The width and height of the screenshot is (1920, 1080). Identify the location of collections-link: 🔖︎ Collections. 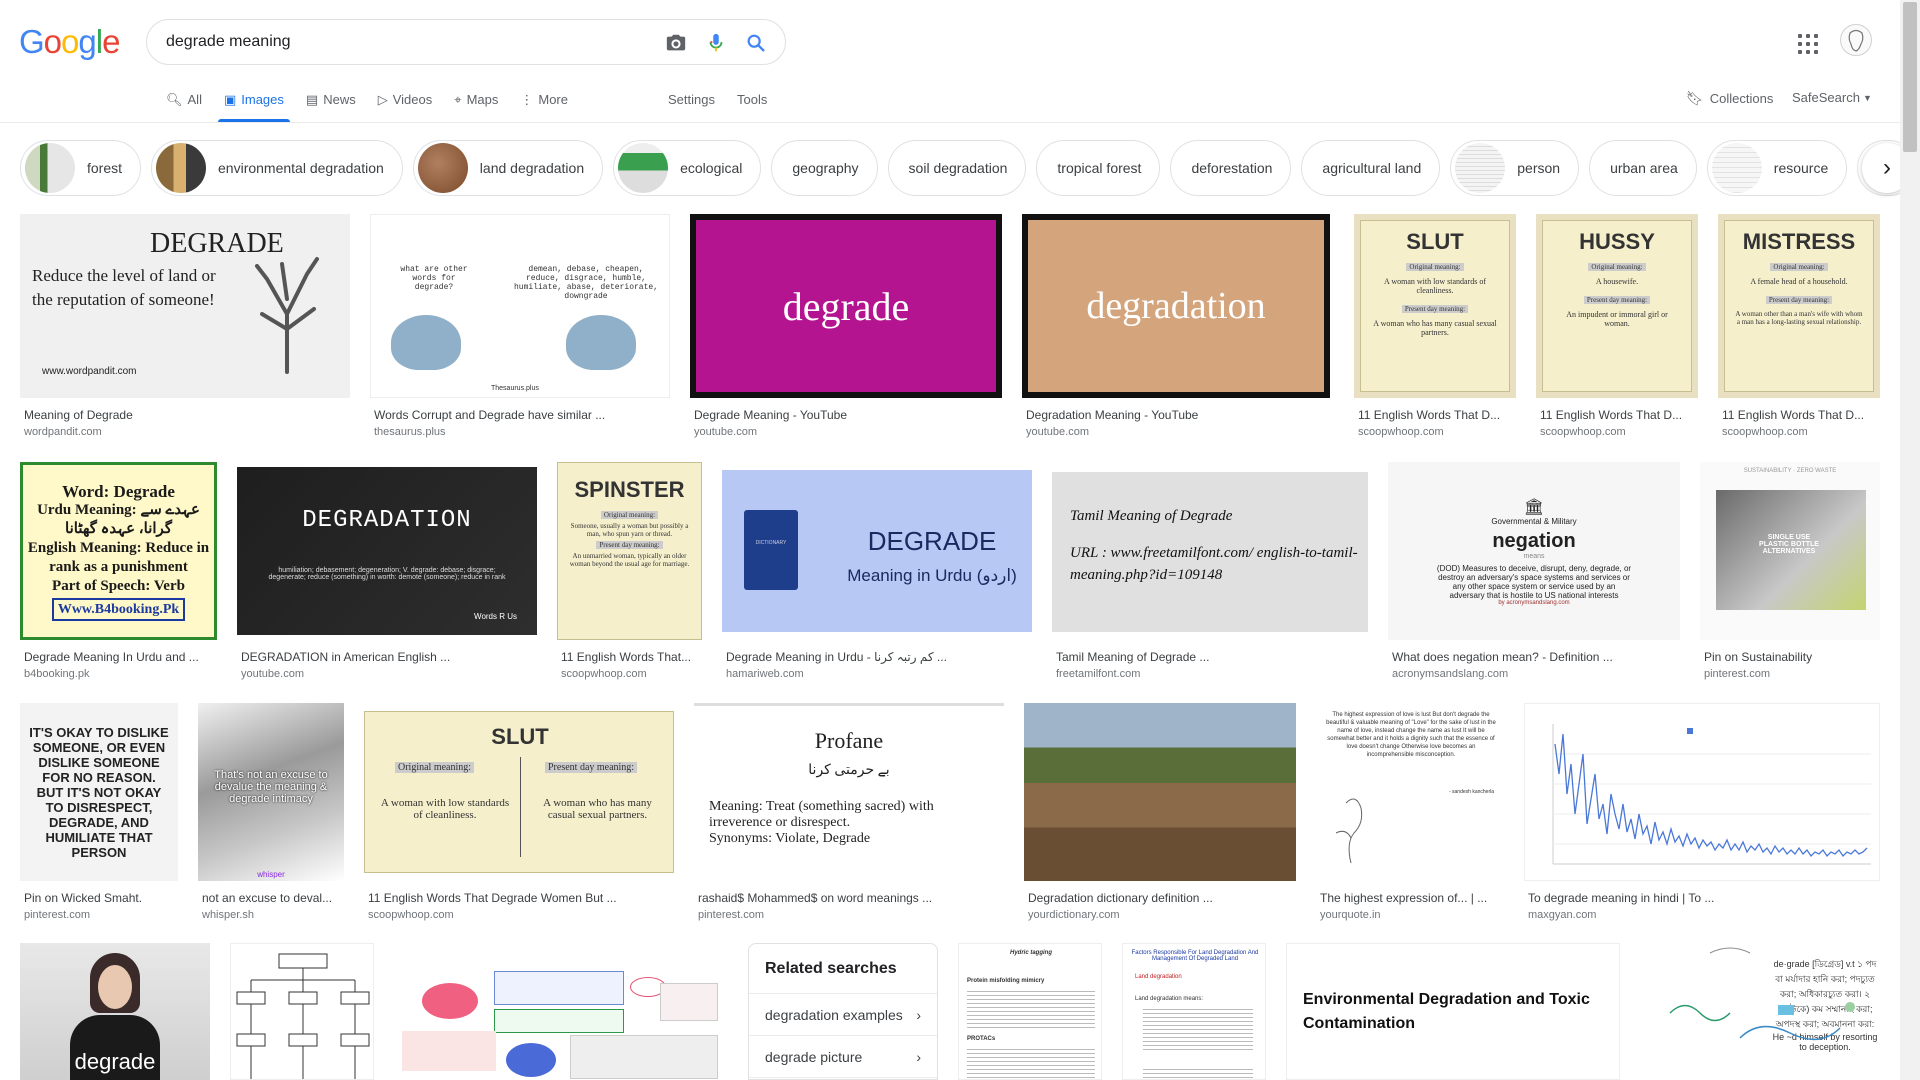
(1729, 98).